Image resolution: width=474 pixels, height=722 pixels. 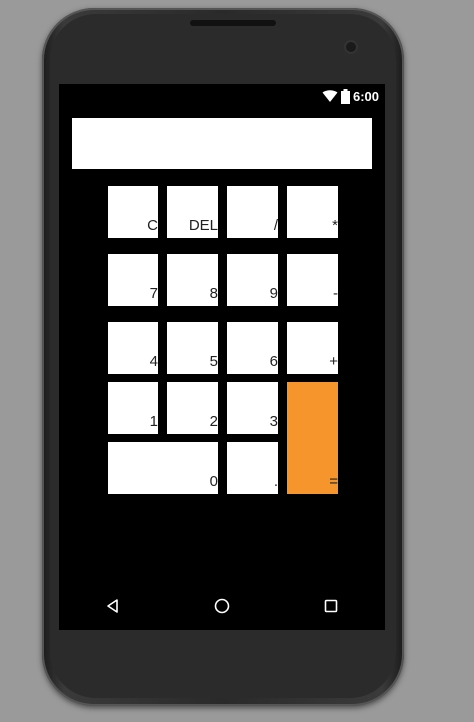 What do you see at coordinates (273, 361) in the screenshot?
I see `digit-6-label: 6` at bounding box center [273, 361].